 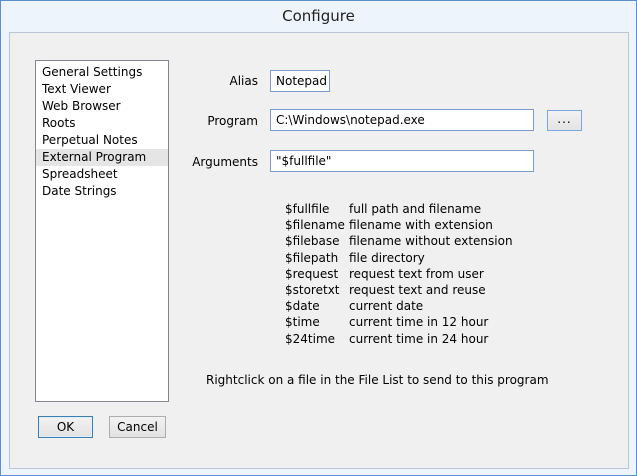 I want to click on variable-row: $date current date, so click(x=399, y=306).